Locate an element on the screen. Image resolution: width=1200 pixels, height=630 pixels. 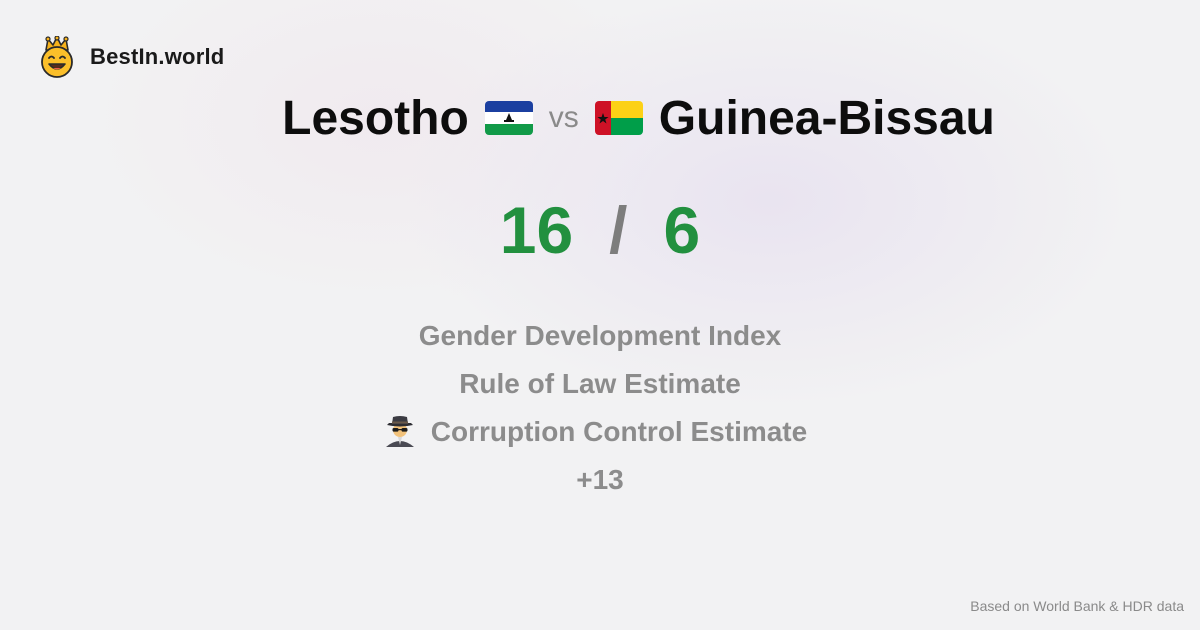
more-metrics-count: +13 is located at coordinates (600, 479).